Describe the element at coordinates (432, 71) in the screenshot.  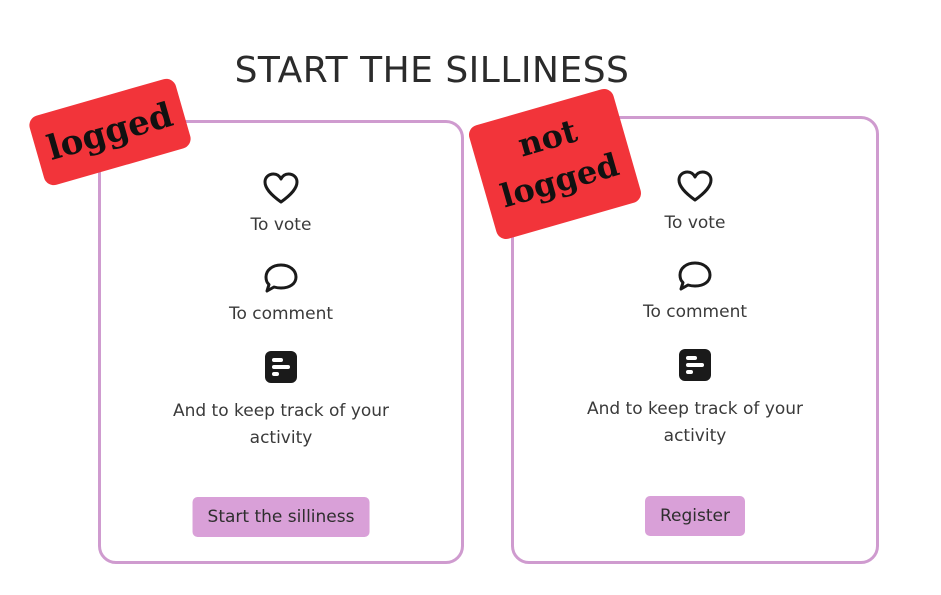
I see `page-title: START THE SILLINESS` at that location.